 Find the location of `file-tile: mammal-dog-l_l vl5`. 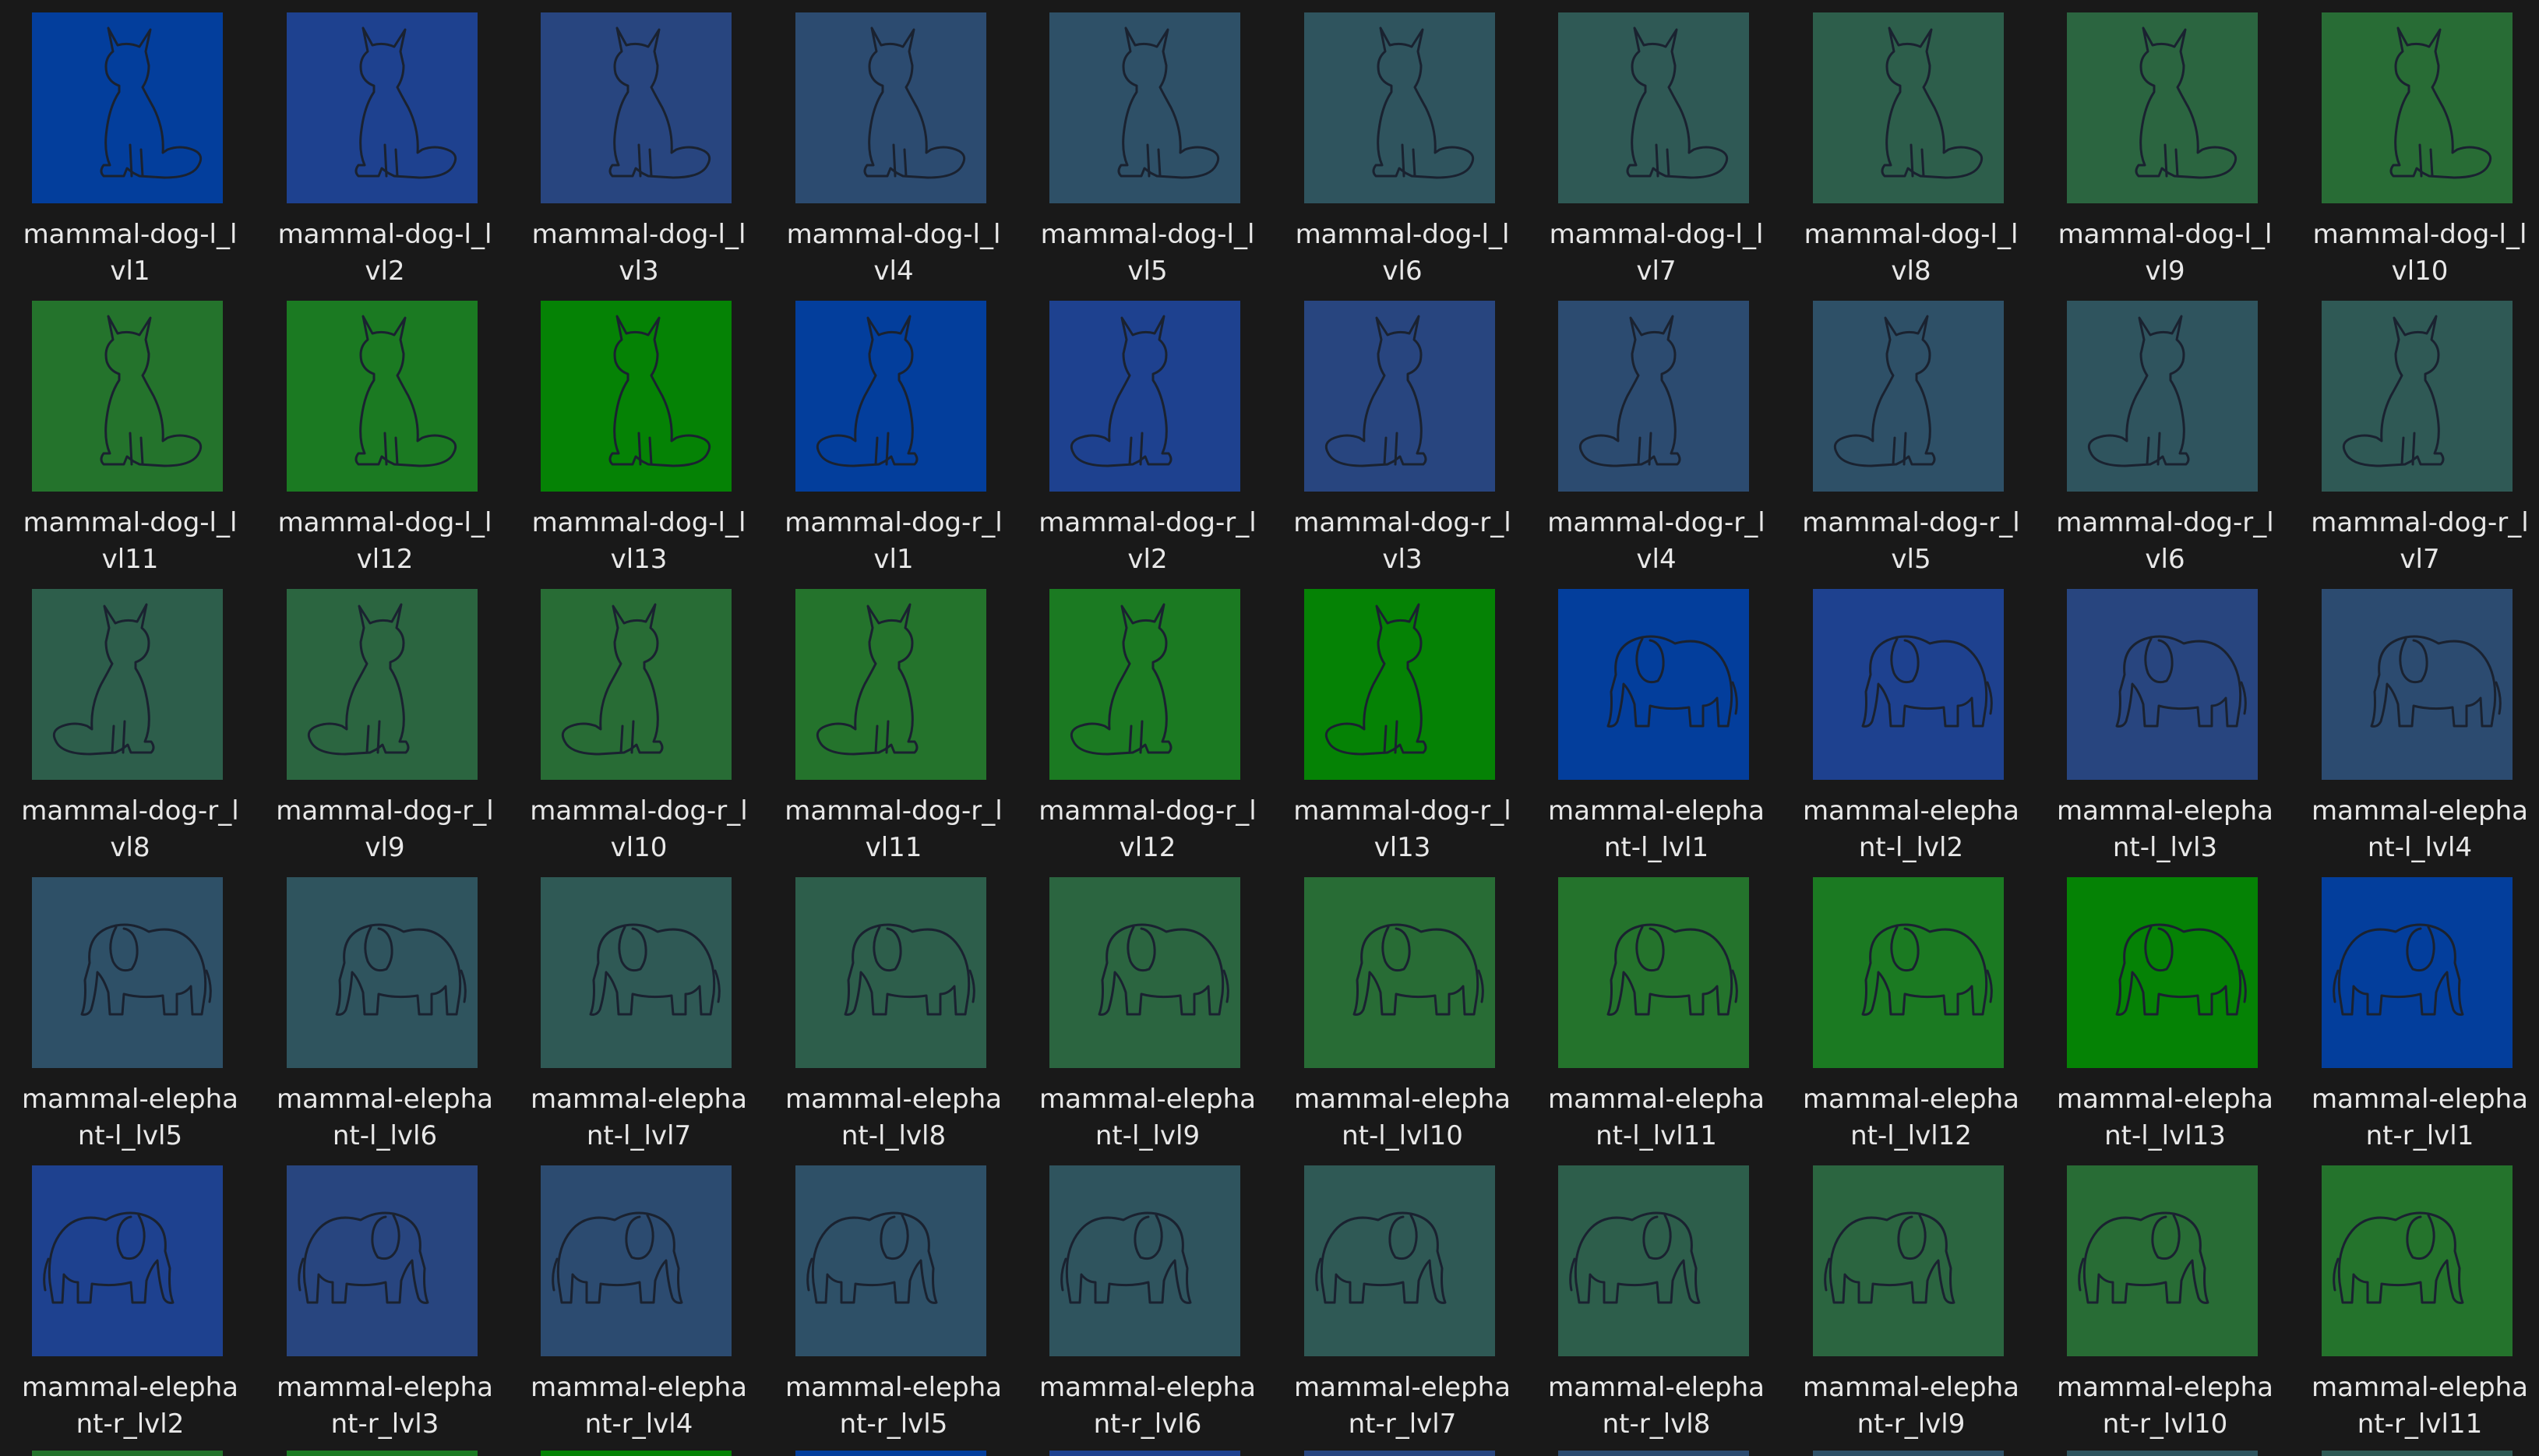

file-tile: mammal-dog-l_l vl5 is located at coordinates (1136, 156).